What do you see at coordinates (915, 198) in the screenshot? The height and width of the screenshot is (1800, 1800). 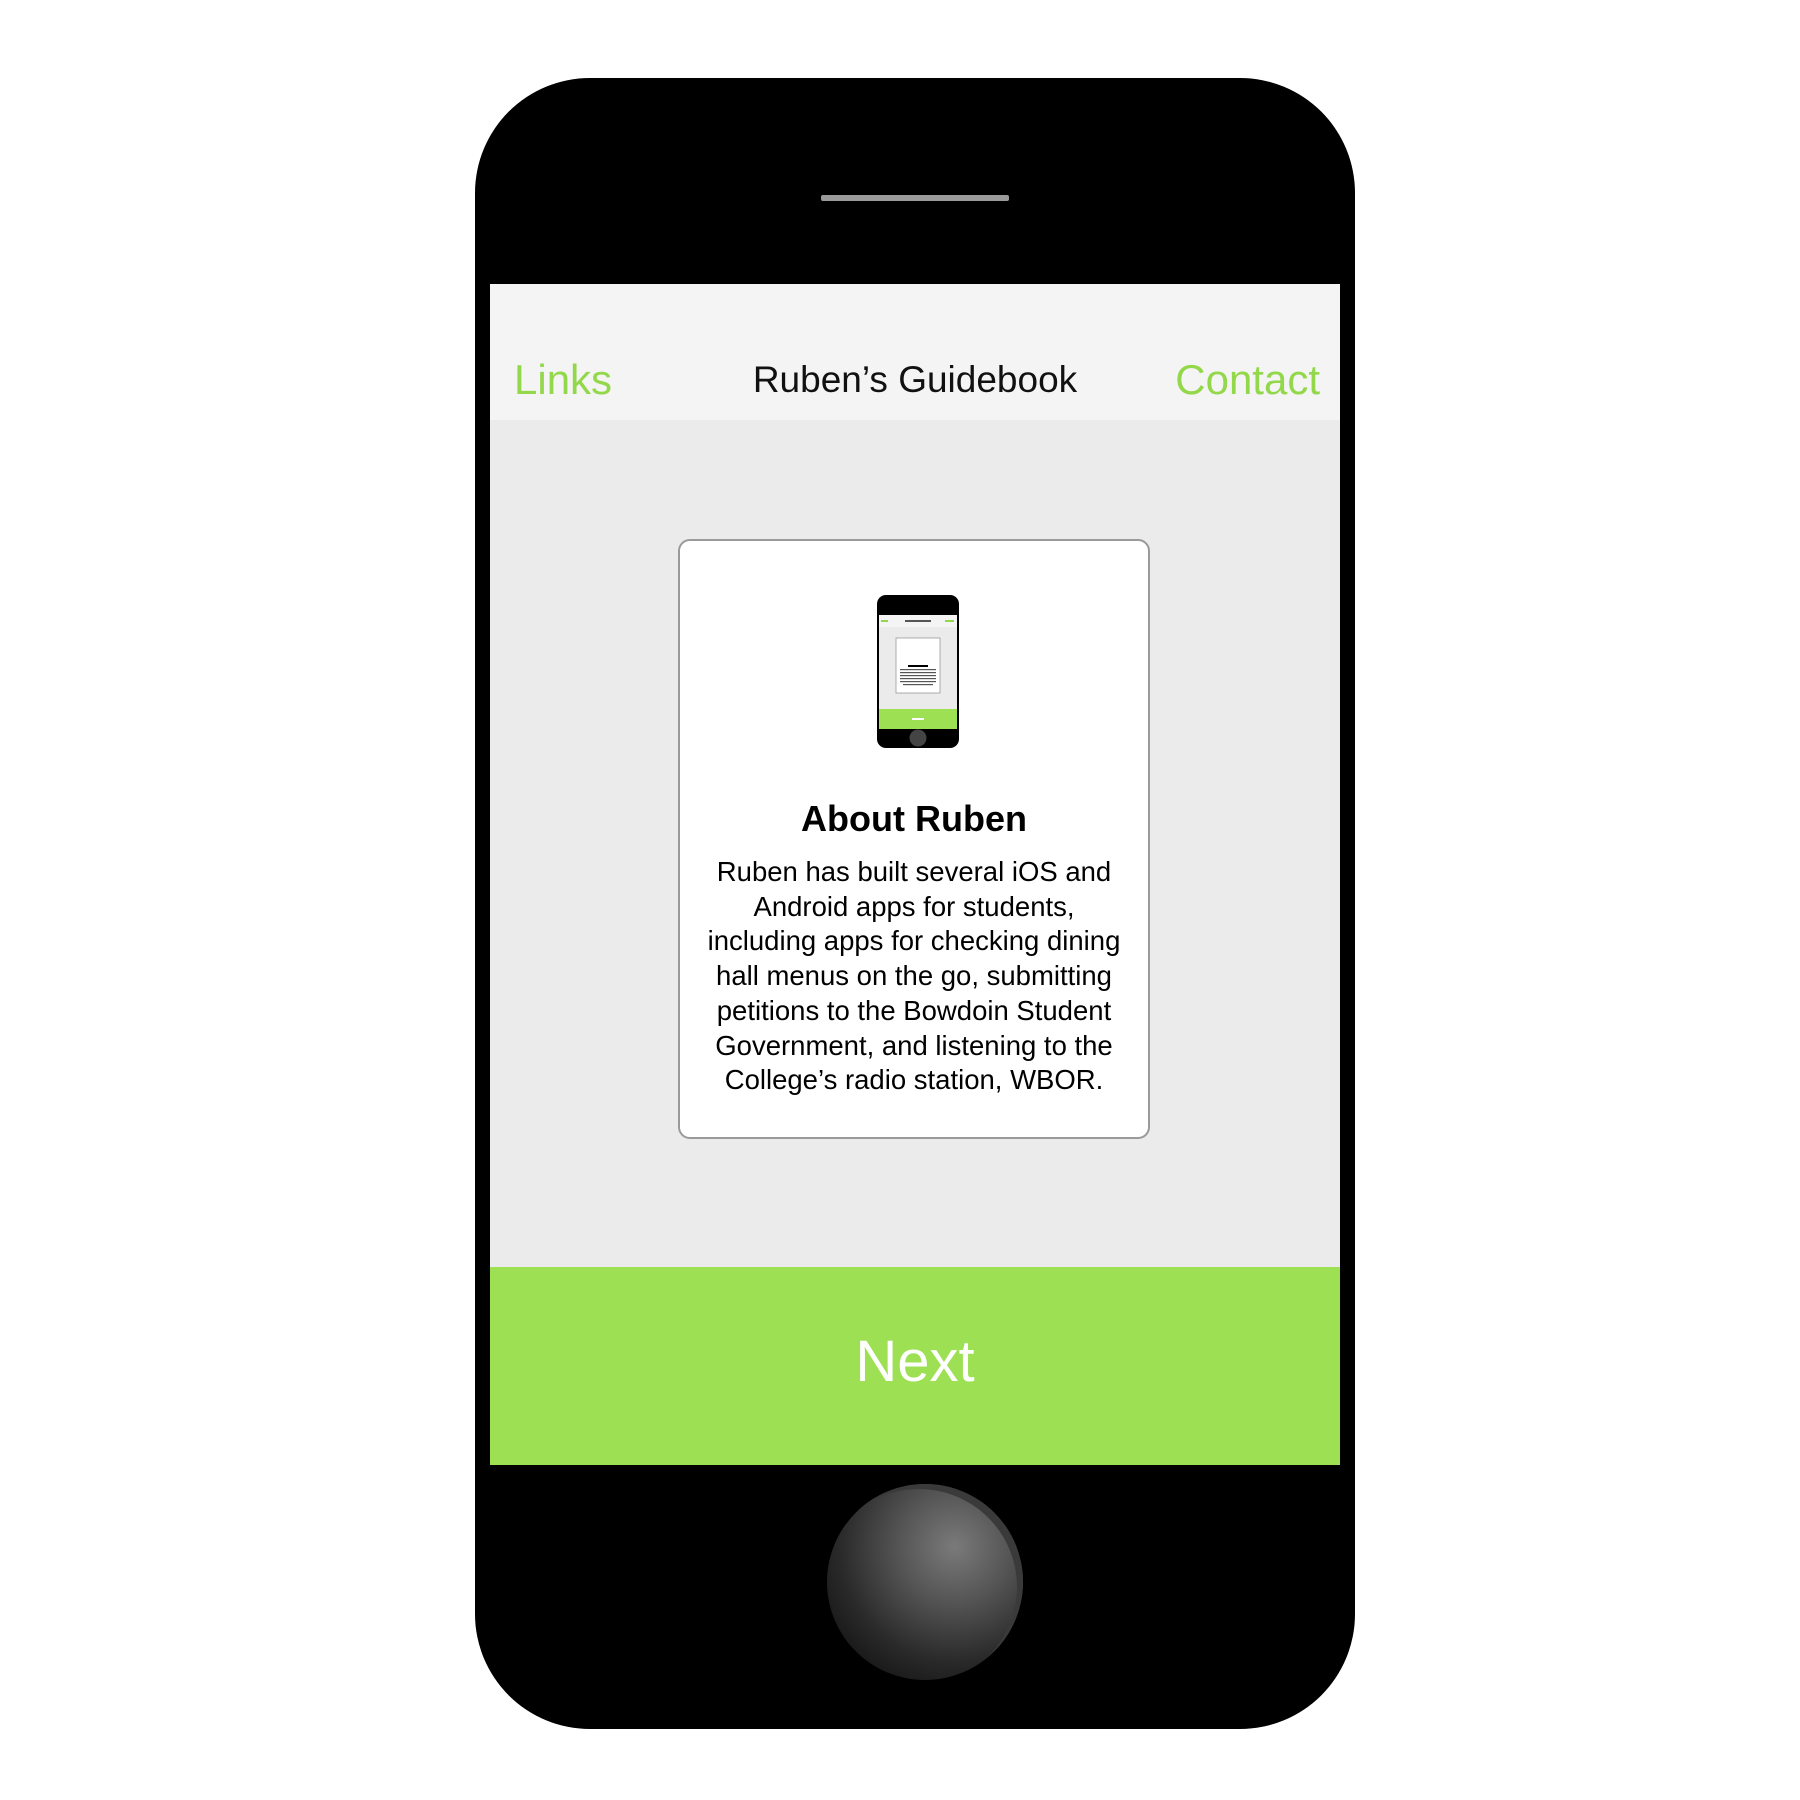 I see `speaker-grille` at bounding box center [915, 198].